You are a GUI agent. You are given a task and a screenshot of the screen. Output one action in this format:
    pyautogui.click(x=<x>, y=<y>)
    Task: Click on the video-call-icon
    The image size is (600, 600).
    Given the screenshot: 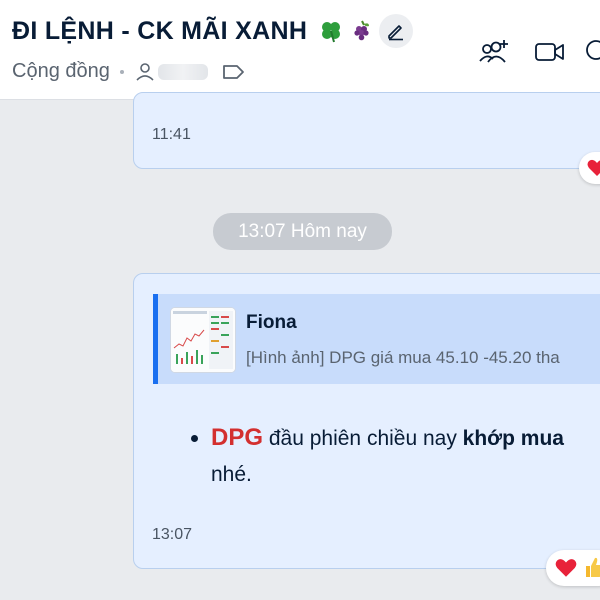 What is the action you would take?
    pyautogui.click(x=549, y=52)
    